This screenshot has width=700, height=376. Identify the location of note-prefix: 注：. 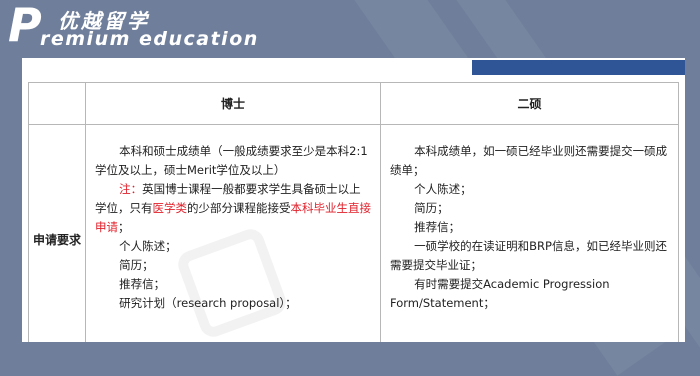
(131, 189).